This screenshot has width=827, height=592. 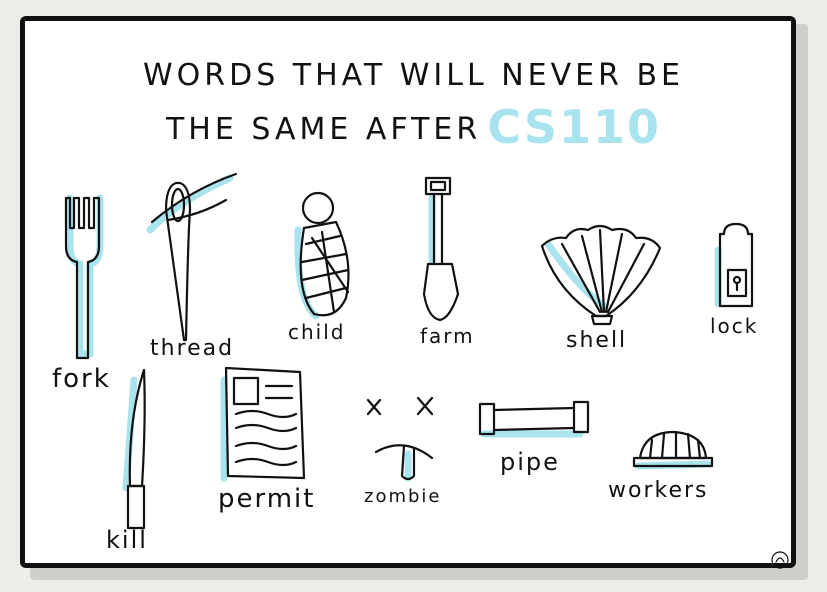 What do you see at coordinates (673, 450) in the screenshot?
I see `hard-hat-icon` at bounding box center [673, 450].